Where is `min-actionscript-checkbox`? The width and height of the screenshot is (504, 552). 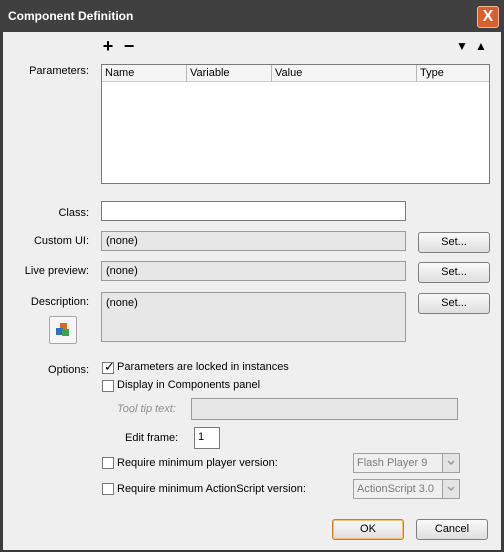 min-actionscript-checkbox is located at coordinates (108, 489).